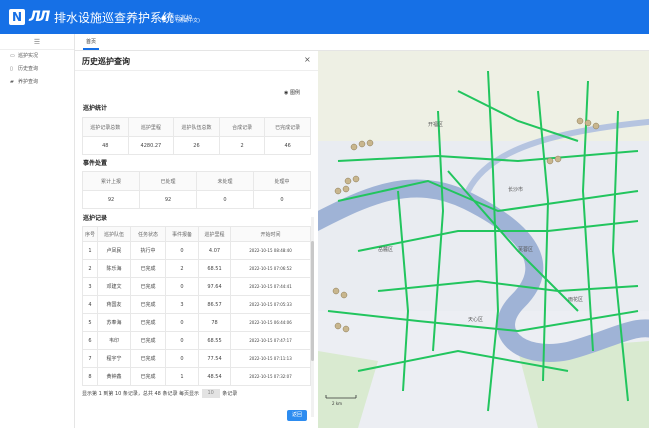 Image resolution: width=649 pixels, height=428 pixels. Describe the element at coordinates (90, 358) in the screenshot. I see `table-cell: 7` at that location.